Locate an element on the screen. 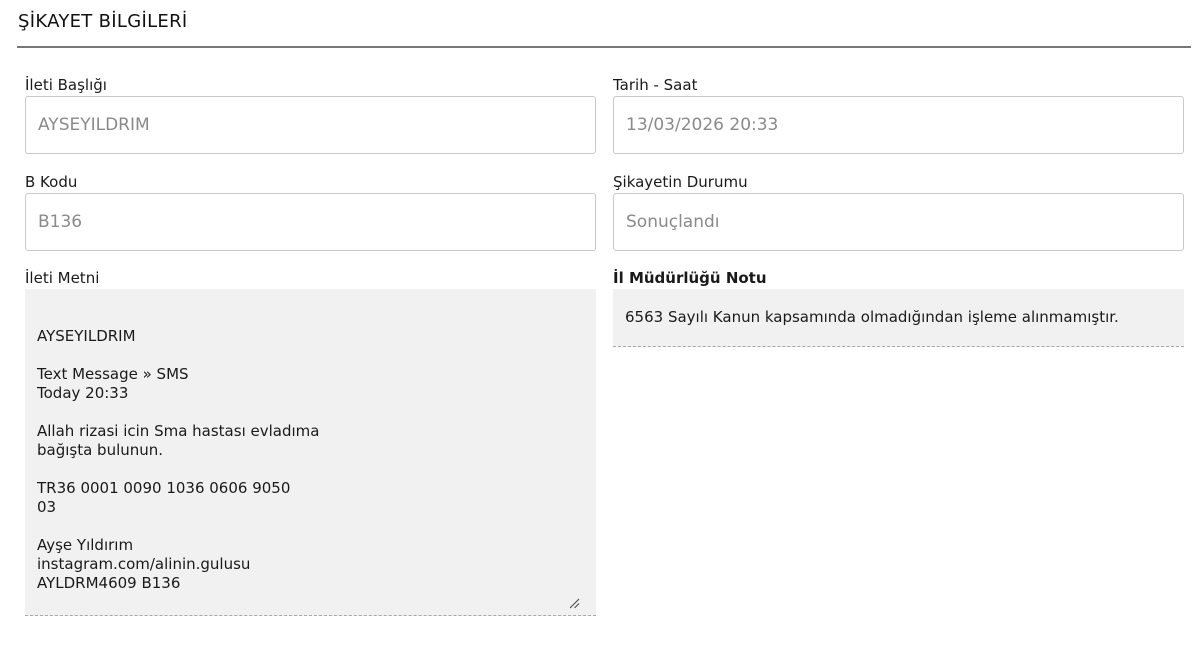 The width and height of the screenshot is (1200, 661). field-complaint-status: Şikayetin Durumu Sonuçlandı is located at coordinates (898, 211).